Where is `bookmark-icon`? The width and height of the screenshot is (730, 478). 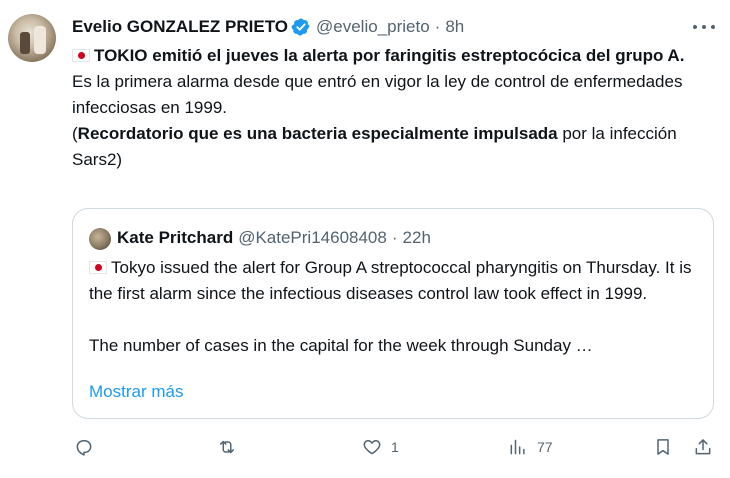
bookmark-icon is located at coordinates (663, 447).